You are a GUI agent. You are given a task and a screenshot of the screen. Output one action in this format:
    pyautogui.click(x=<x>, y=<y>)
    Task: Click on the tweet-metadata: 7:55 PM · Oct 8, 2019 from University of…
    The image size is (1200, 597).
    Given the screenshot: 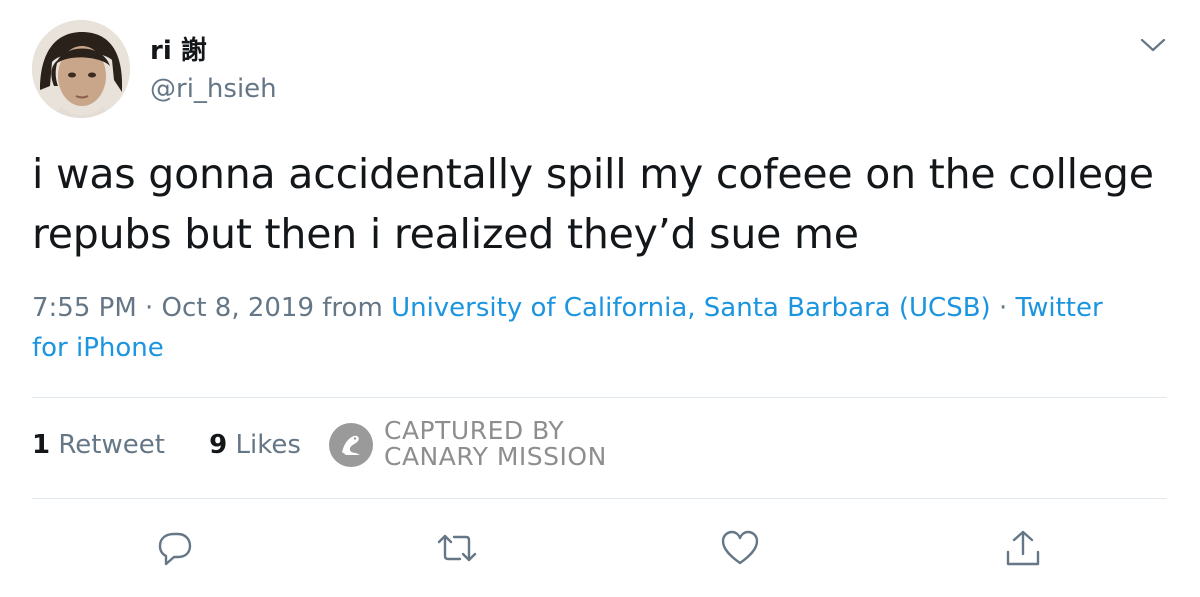 What is the action you would take?
    pyautogui.click(x=582, y=328)
    